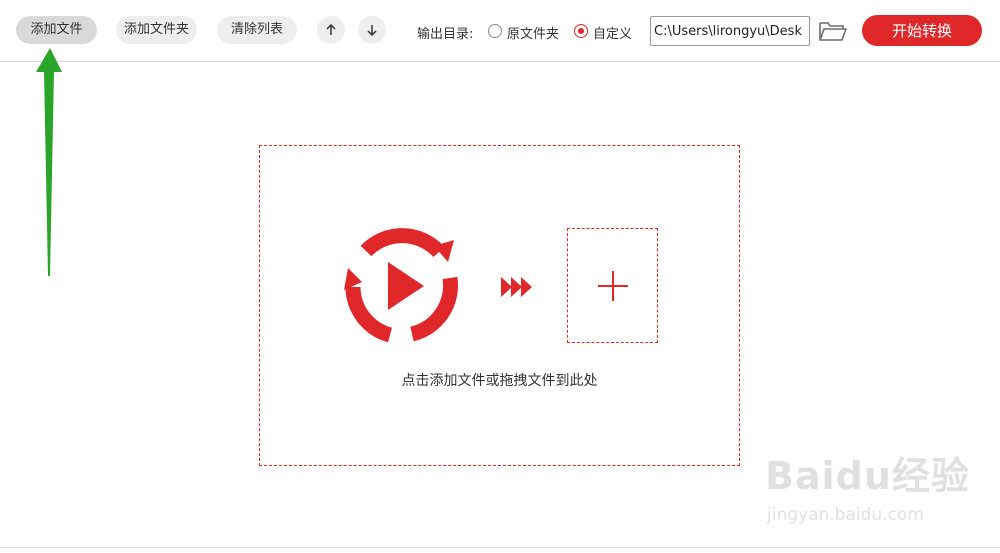  I want to click on watermark: Baidu经验 jingyan.baidu.com, so click(880, 490).